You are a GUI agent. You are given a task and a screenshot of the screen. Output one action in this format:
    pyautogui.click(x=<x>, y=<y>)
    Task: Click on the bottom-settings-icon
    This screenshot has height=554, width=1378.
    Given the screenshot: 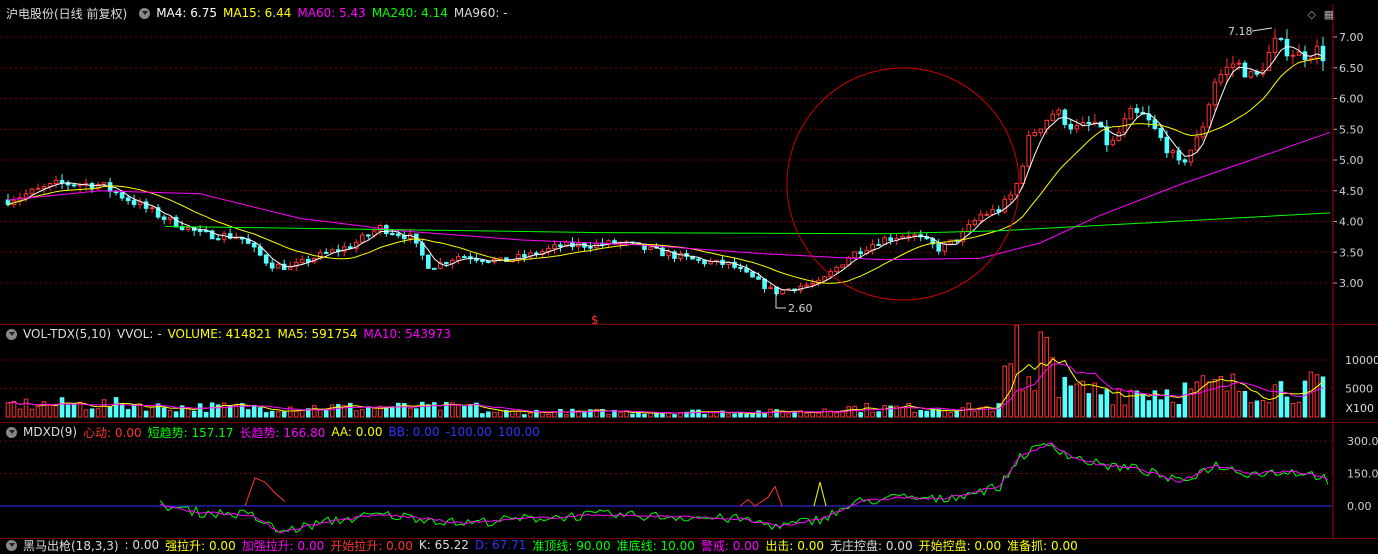 What is the action you would take?
    pyautogui.click(x=11, y=545)
    